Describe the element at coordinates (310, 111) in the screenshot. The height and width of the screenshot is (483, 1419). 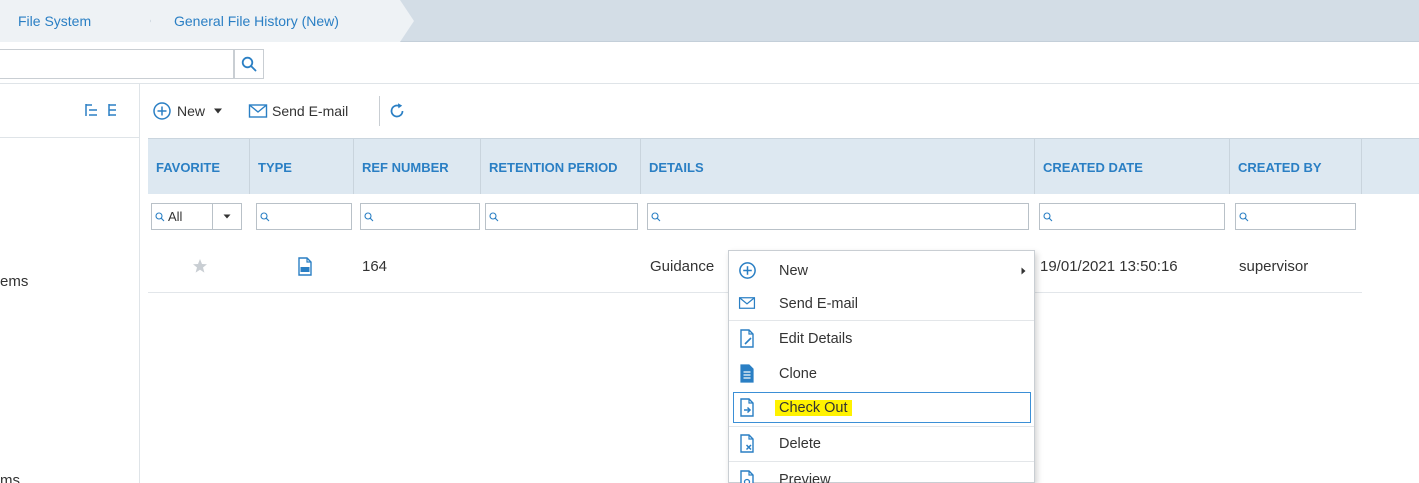
I see `send-email-label: Send E-mail` at that location.